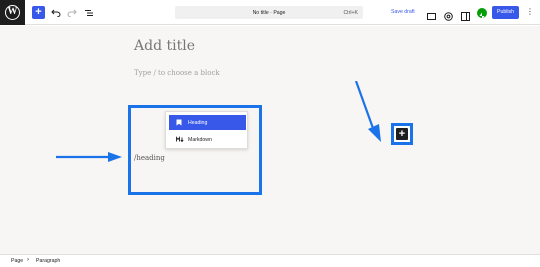 The width and height of the screenshot is (540, 267). What do you see at coordinates (72, 12) in the screenshot?
I see `redo-icon` at bounding box center [72, 12].